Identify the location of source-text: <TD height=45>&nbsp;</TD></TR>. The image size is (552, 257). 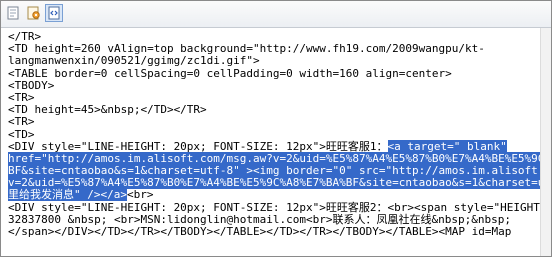
(107, 110).